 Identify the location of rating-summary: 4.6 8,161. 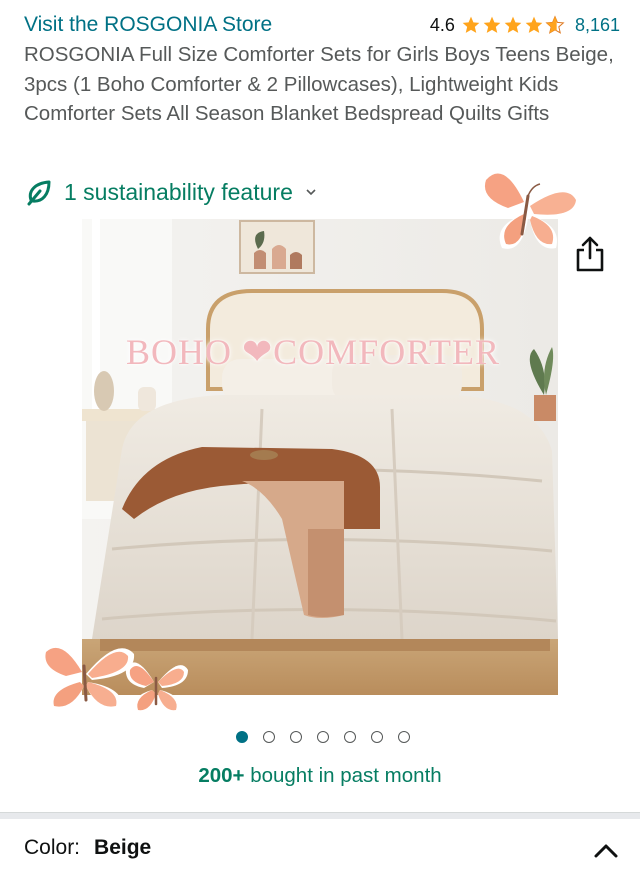
(525, 25).